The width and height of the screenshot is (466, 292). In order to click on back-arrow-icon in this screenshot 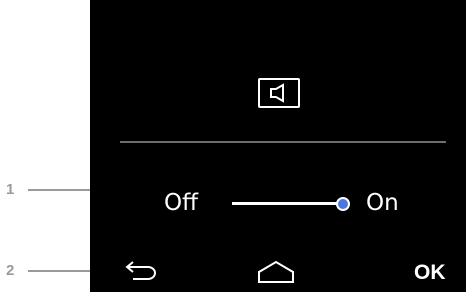, I will do `click(140, 270)`.